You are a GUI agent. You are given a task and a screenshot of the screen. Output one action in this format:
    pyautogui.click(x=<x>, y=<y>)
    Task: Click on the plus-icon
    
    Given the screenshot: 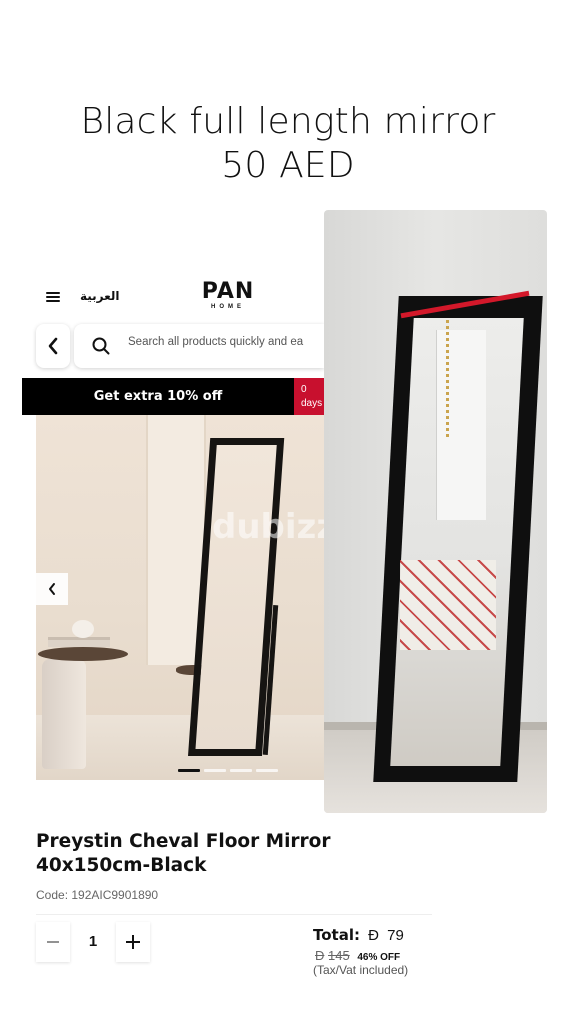 What is the action you would take?
    pyautogui.click(x=133, y=942)
    